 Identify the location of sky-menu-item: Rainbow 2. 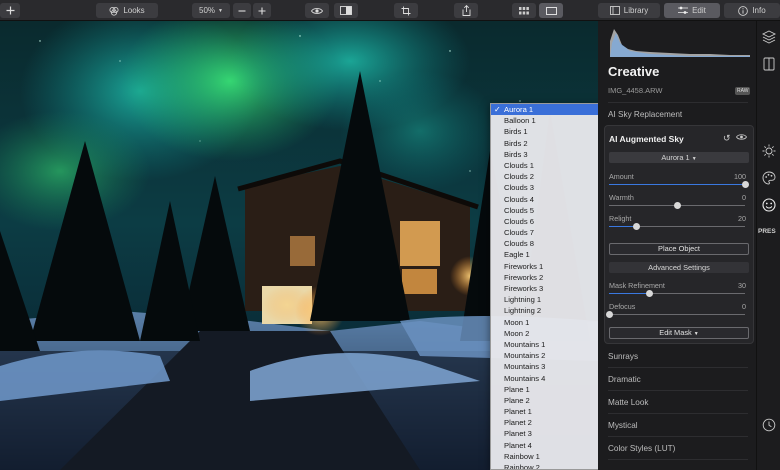
(549, 465).